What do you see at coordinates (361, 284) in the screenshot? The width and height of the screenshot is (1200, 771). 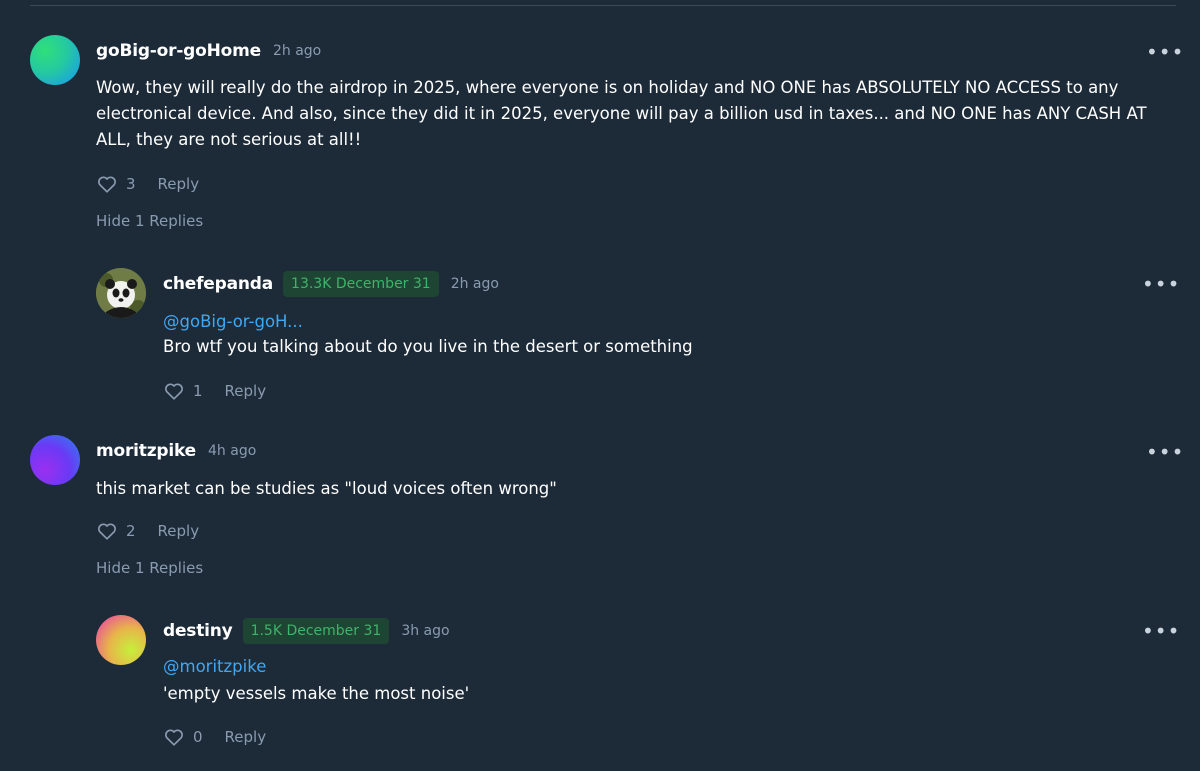 I see `position-badge: 13.3K December 31` at bounding box center [361, 284].